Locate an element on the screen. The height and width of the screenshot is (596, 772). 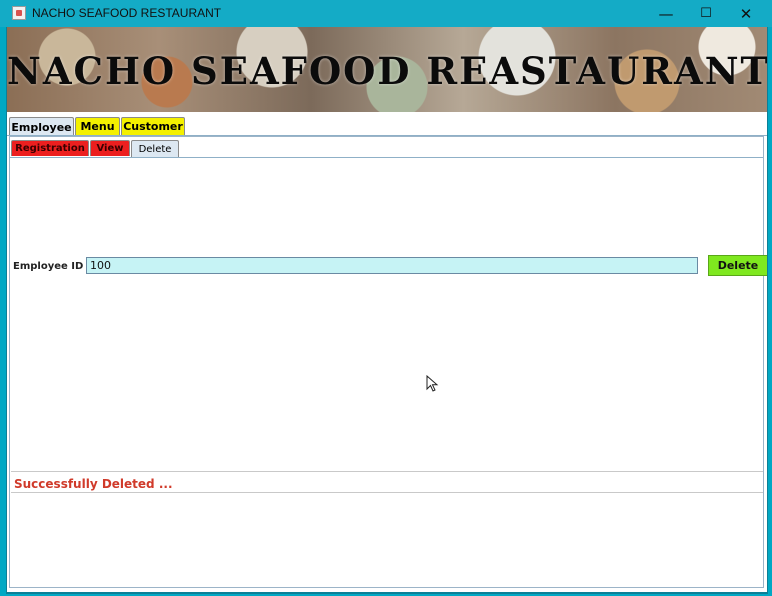
employee-id-input: 100 is located at coordinates (392, 265).